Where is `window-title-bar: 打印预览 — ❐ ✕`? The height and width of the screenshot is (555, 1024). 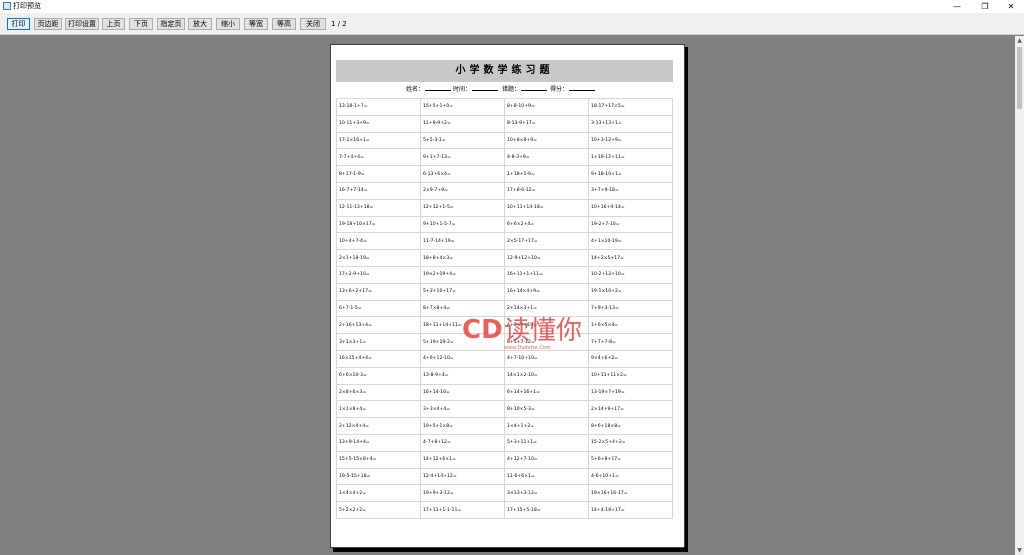
window-title-bar: 打印预览 — ❐ ✕ is located at coordinates (512, 6).